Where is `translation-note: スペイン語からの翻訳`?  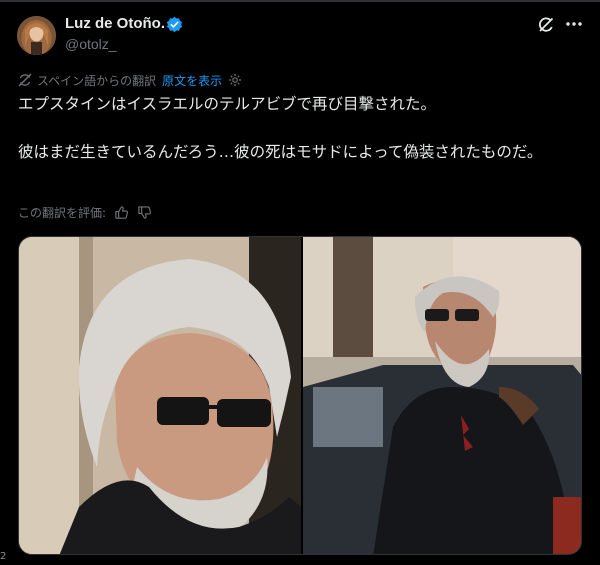
translation-note: スペイン語からの翻訳 is located at coordinates (97, 80).